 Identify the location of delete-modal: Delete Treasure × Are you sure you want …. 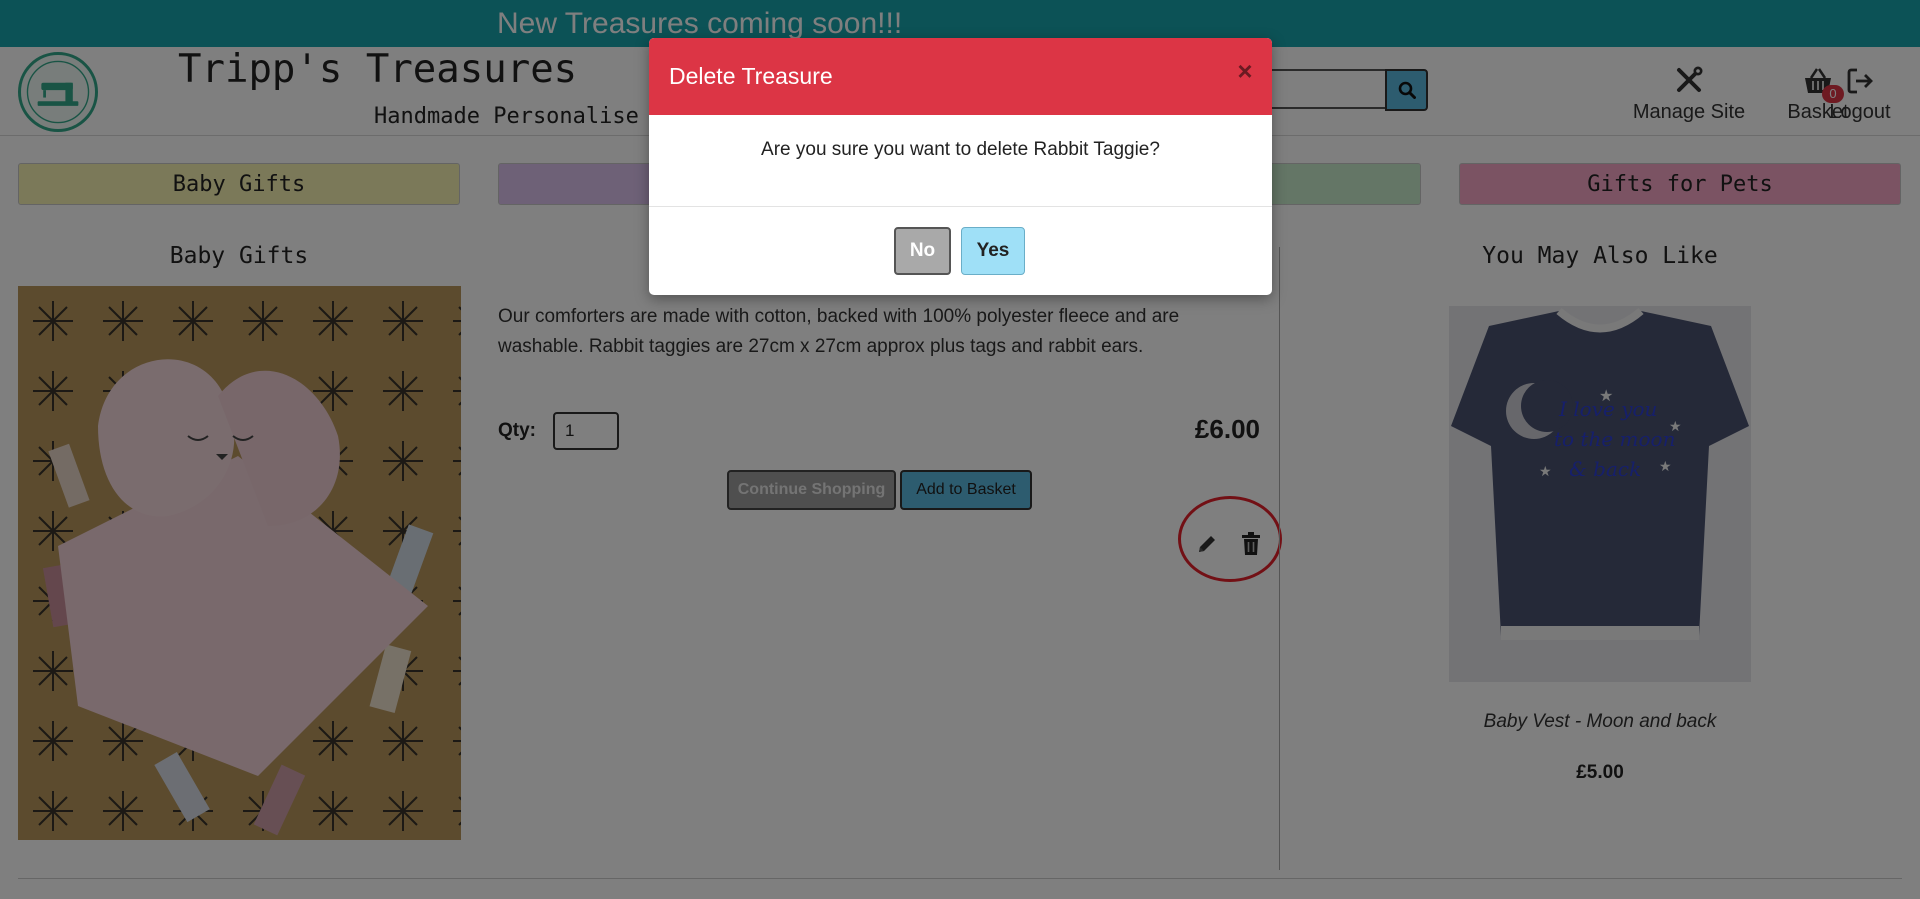
(960, 166).